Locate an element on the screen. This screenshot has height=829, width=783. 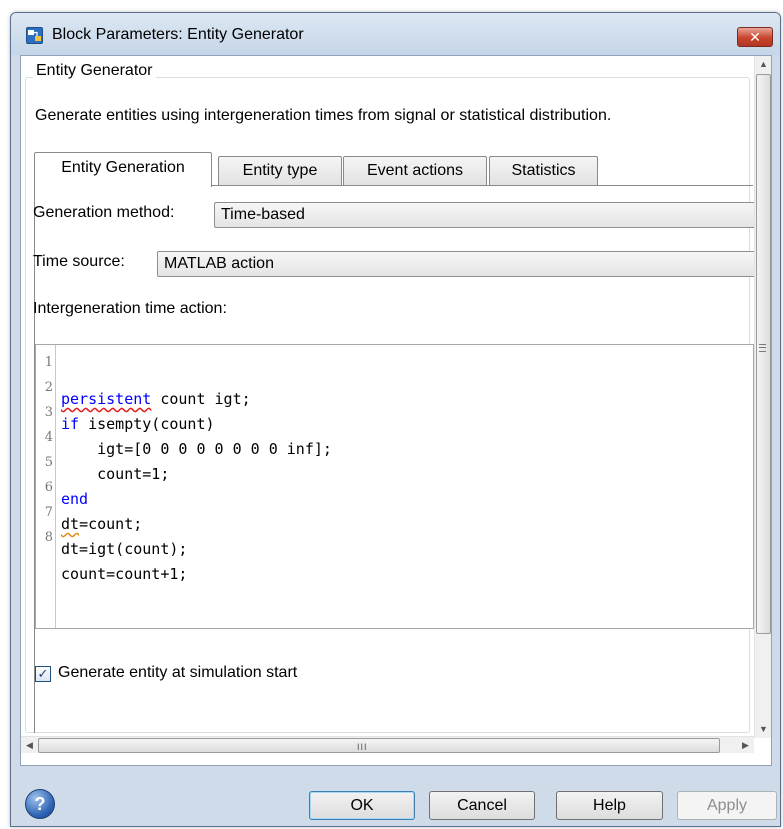
time-source-select: MATLAB action ▼ is located at coordinates (455, 264).